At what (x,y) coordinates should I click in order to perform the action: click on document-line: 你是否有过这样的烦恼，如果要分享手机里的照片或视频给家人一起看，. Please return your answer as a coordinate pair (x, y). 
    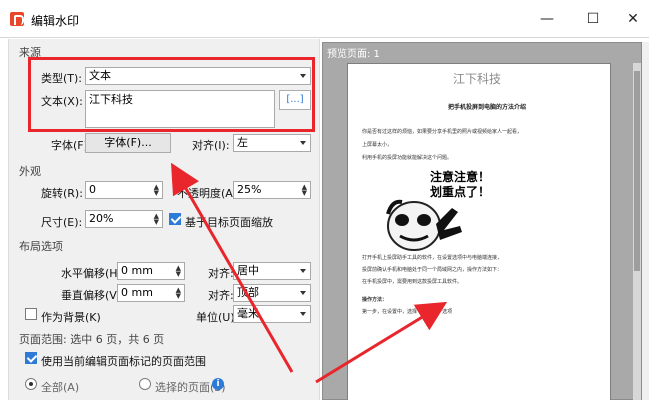
    Looking at the image, I should click on (442, 132).